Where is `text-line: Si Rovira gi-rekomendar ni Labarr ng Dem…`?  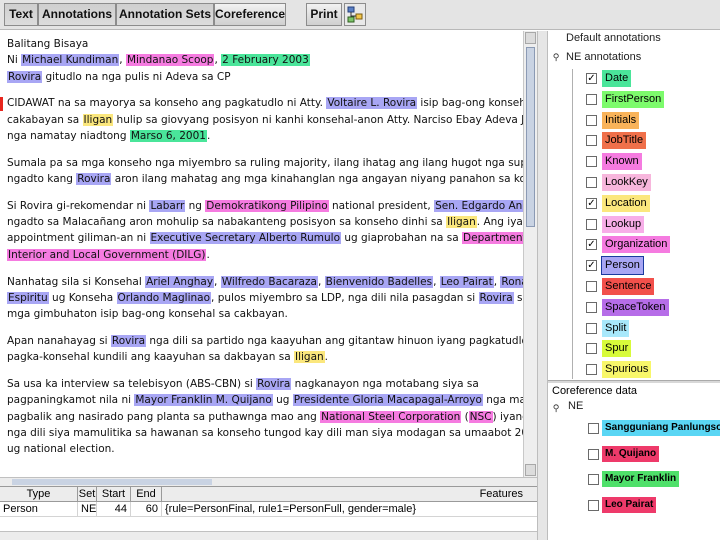
text-line: Si Rovira gi-rekomendar ni Labarr ng Dem… is located at coordinates (265, 206).